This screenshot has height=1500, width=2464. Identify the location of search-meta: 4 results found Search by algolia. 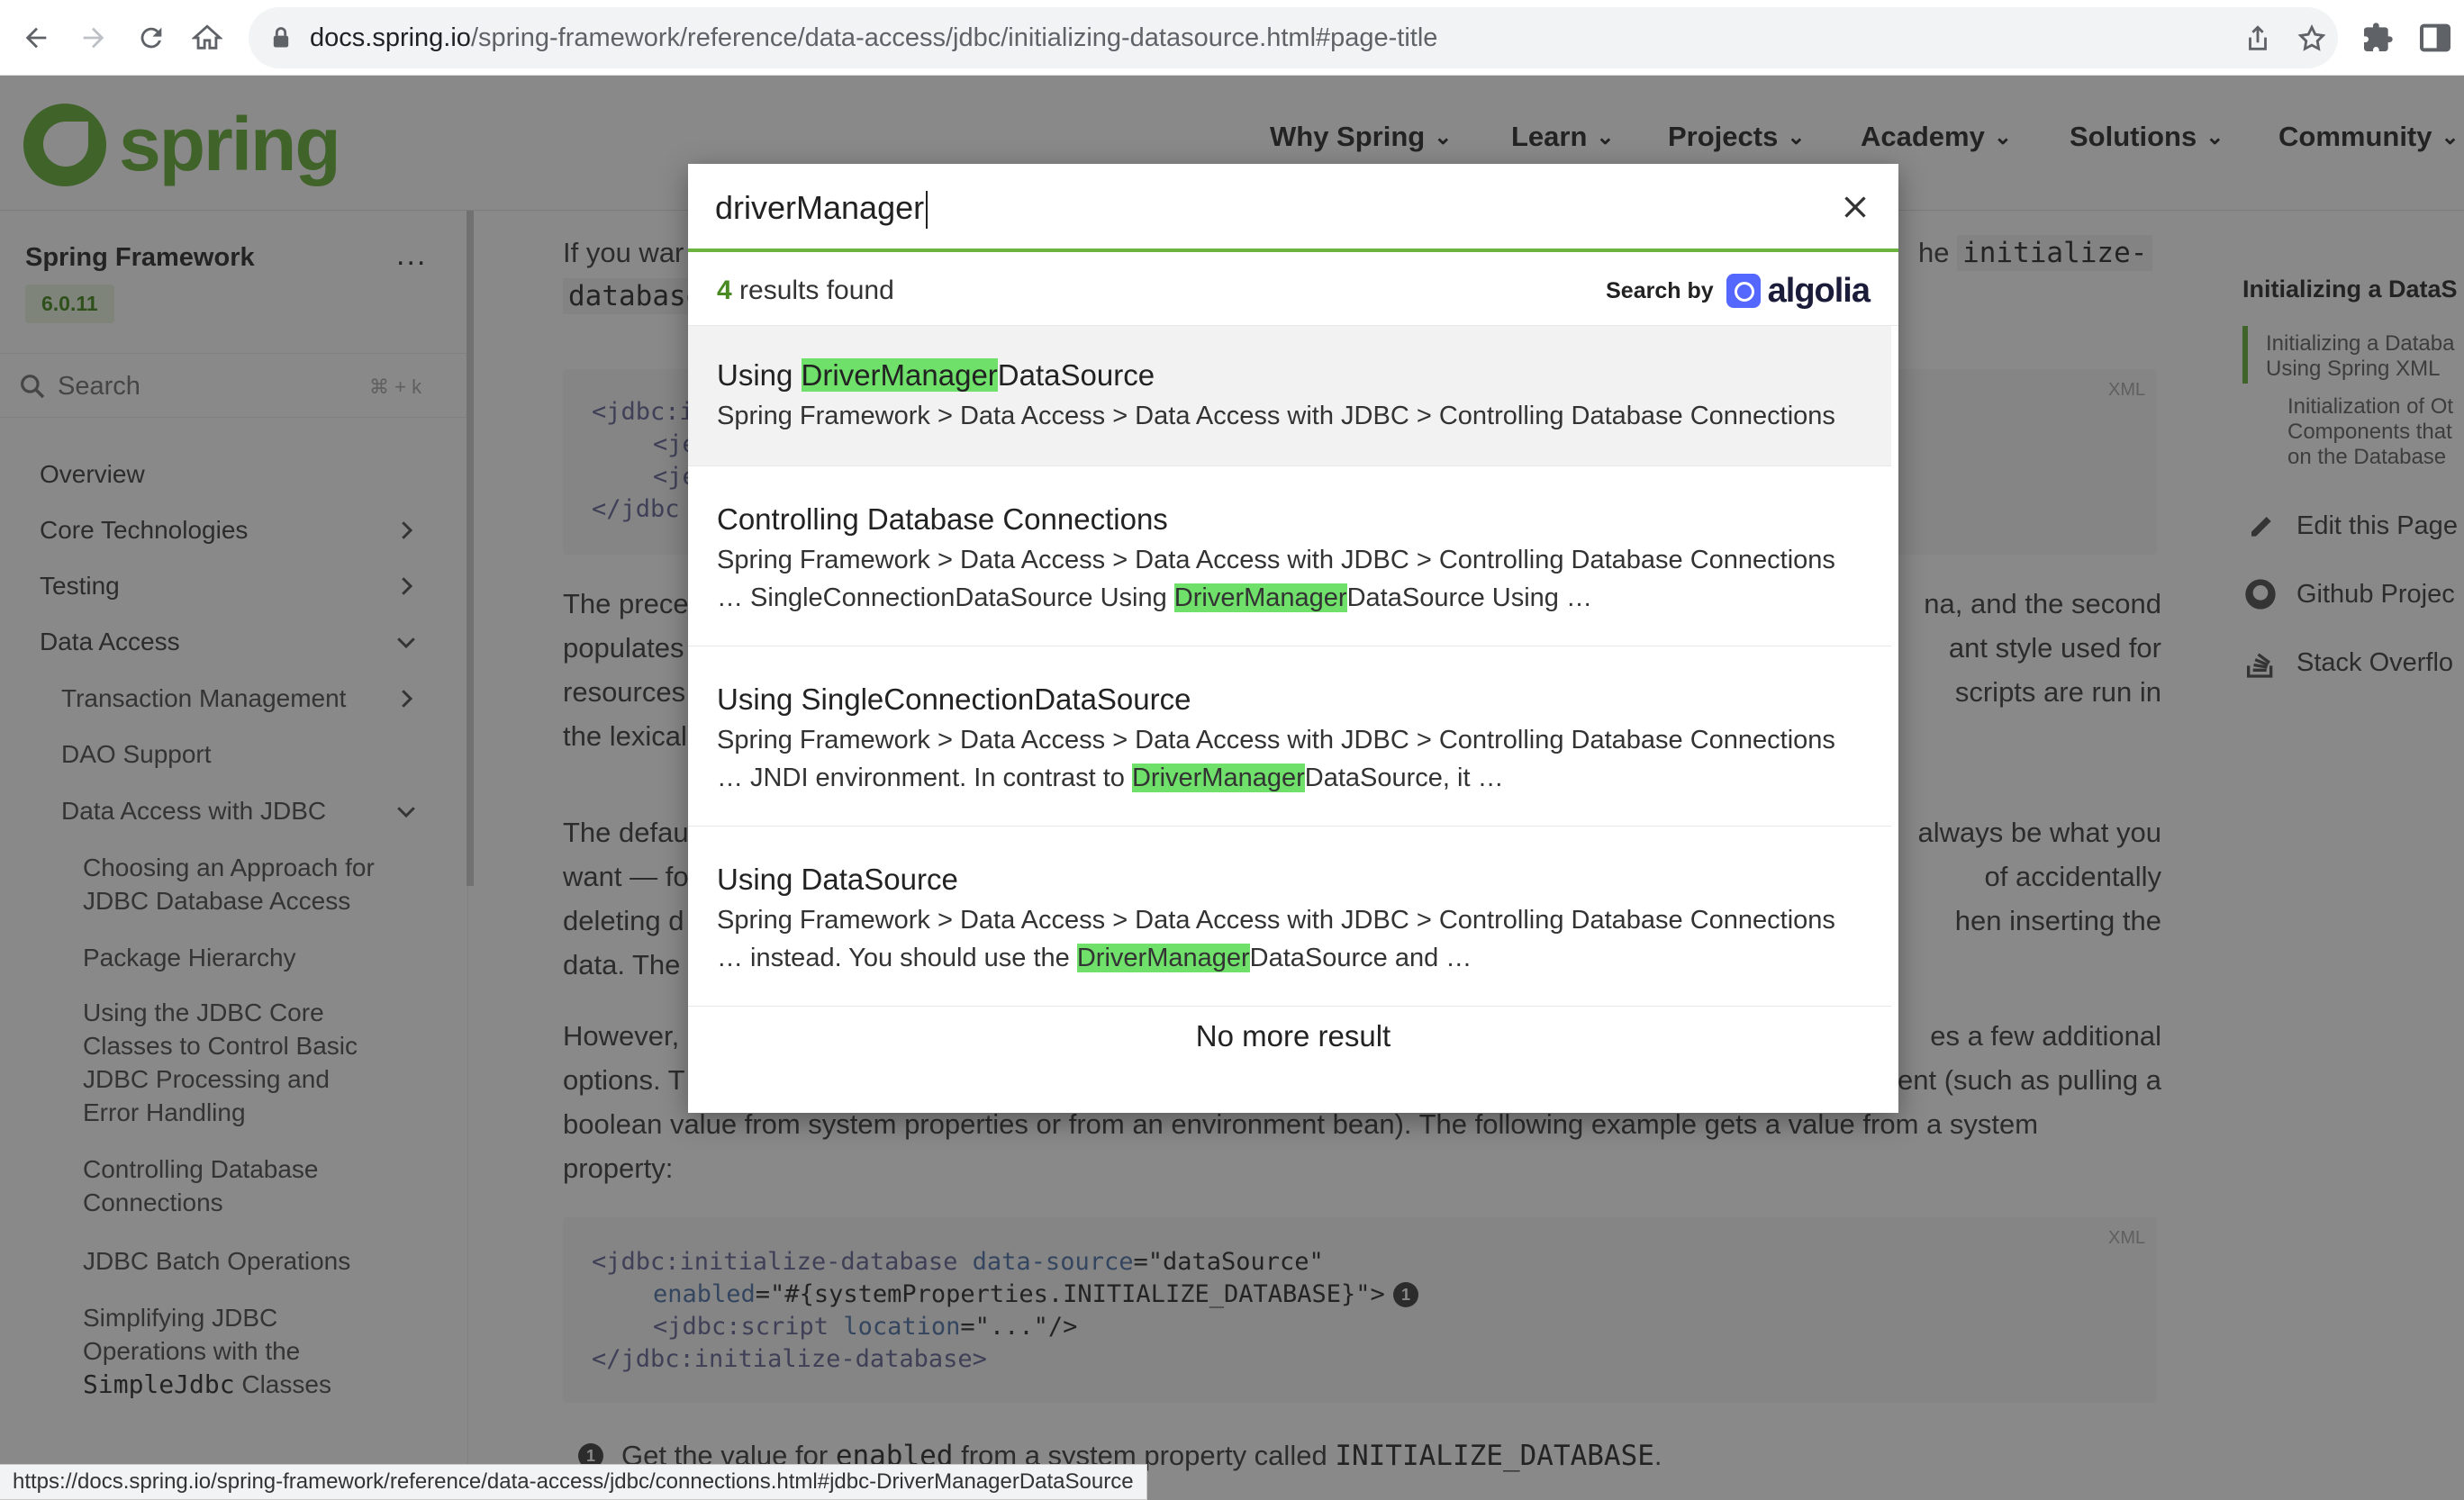
(1293, 291).